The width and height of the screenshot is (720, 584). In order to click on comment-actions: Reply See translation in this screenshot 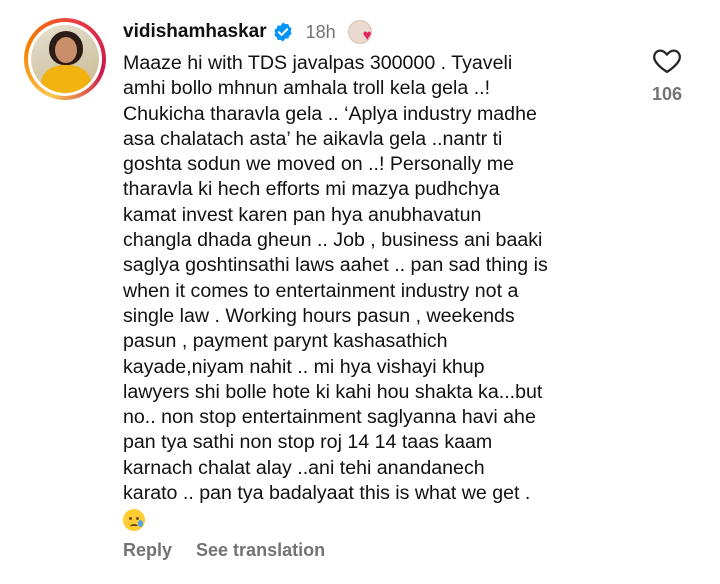, I will do `click(224, 550)`.